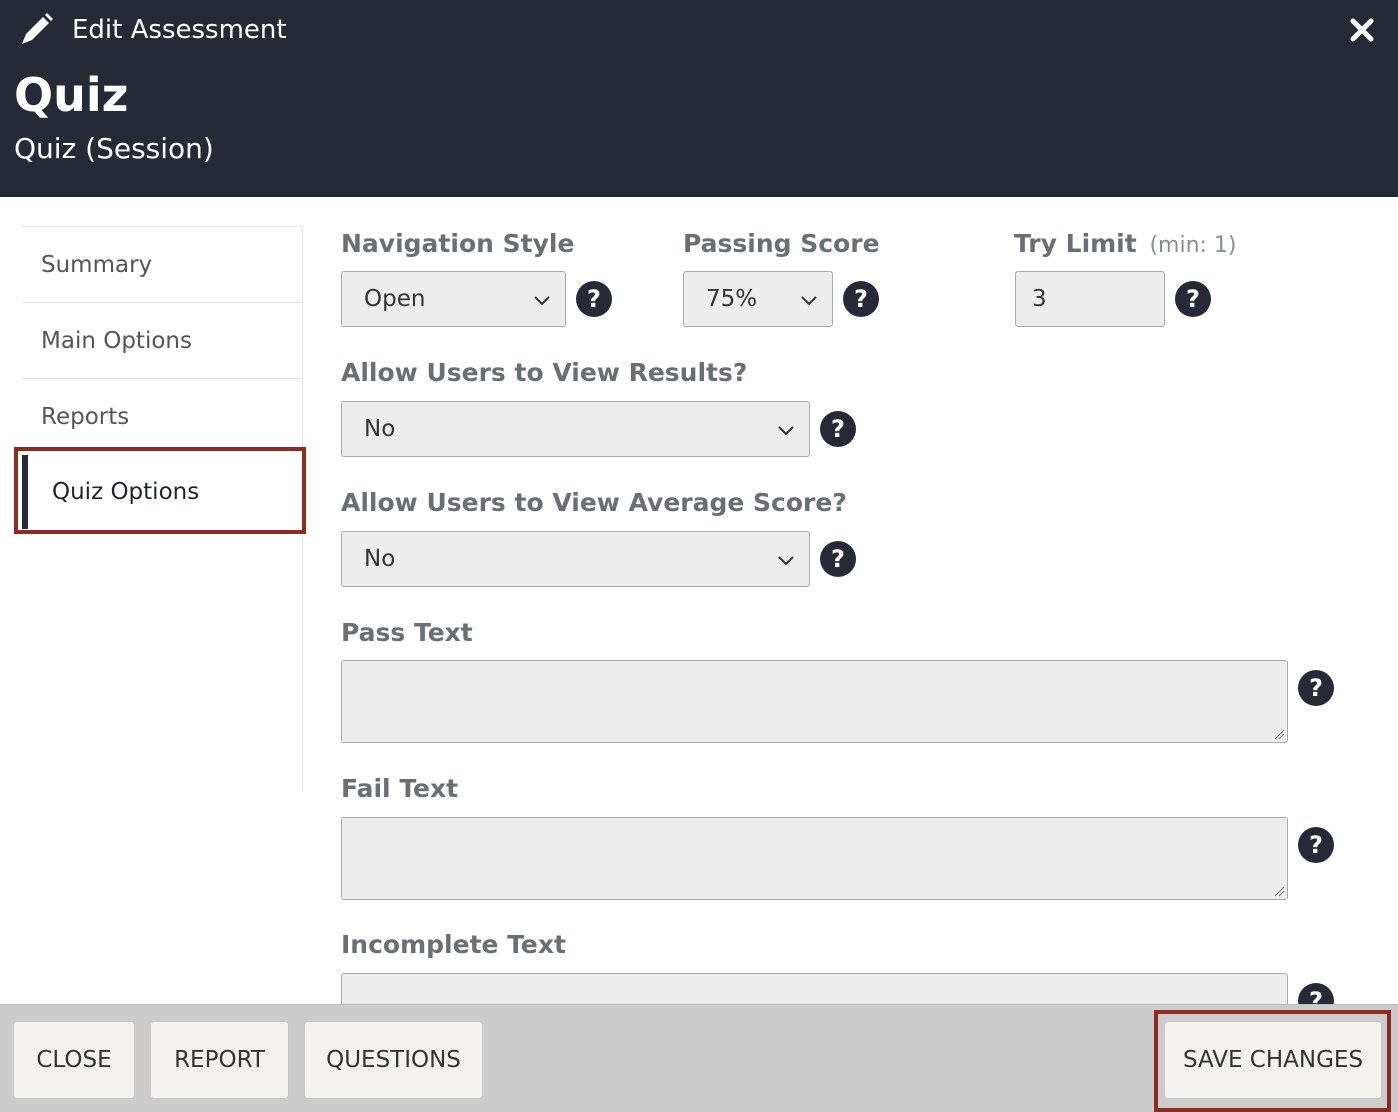  I want to click on passing-score-select: 75%, so click(758, 299).